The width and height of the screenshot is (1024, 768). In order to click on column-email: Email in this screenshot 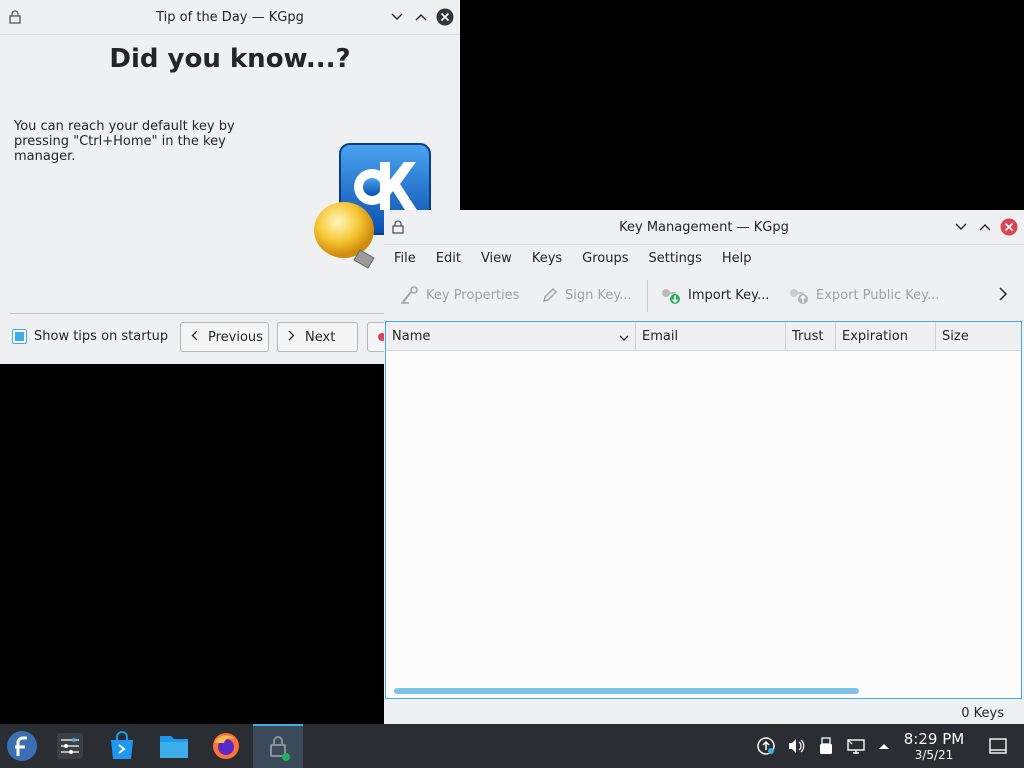, I will do `click(711, 336)`.